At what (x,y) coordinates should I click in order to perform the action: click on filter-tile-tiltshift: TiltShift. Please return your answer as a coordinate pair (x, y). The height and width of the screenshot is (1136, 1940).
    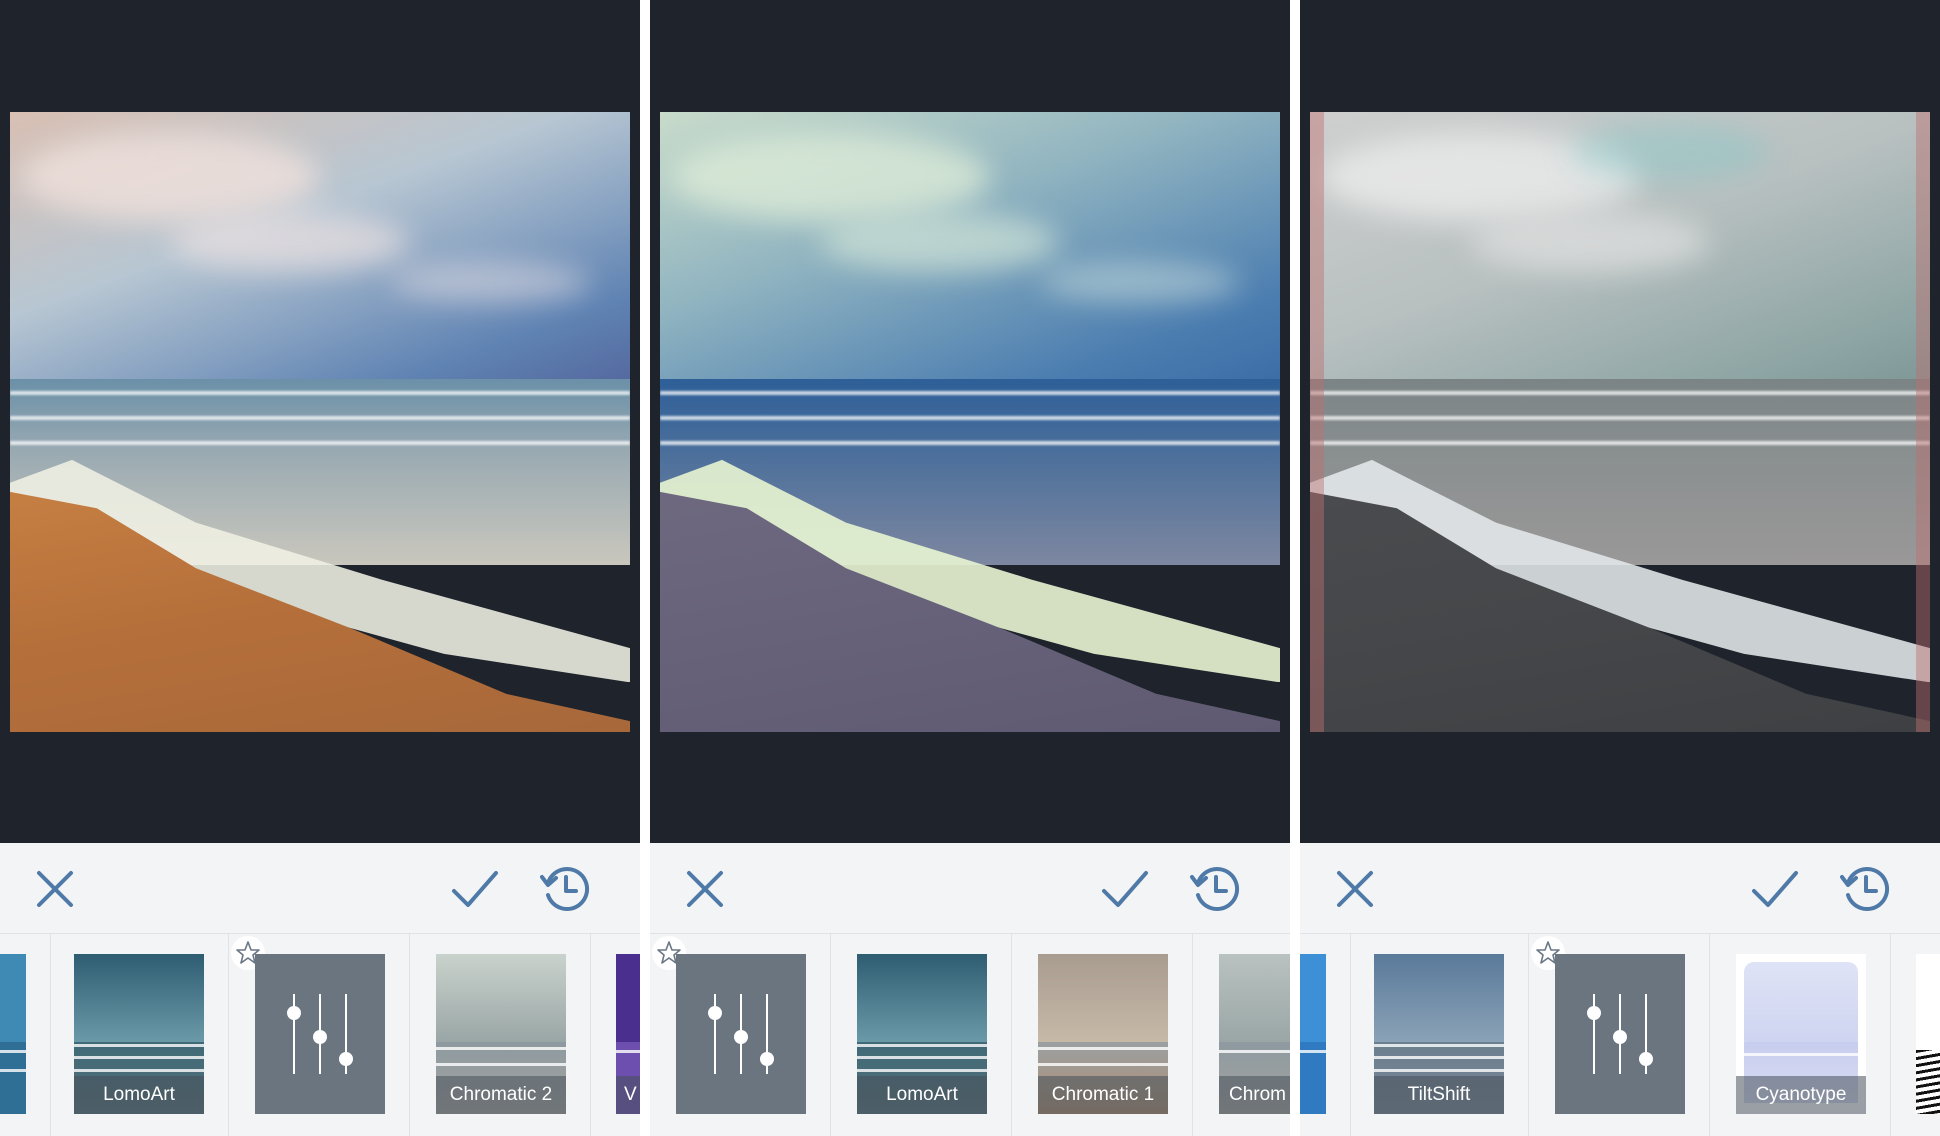
    Looking at the image, I should click on (1438, 1035).